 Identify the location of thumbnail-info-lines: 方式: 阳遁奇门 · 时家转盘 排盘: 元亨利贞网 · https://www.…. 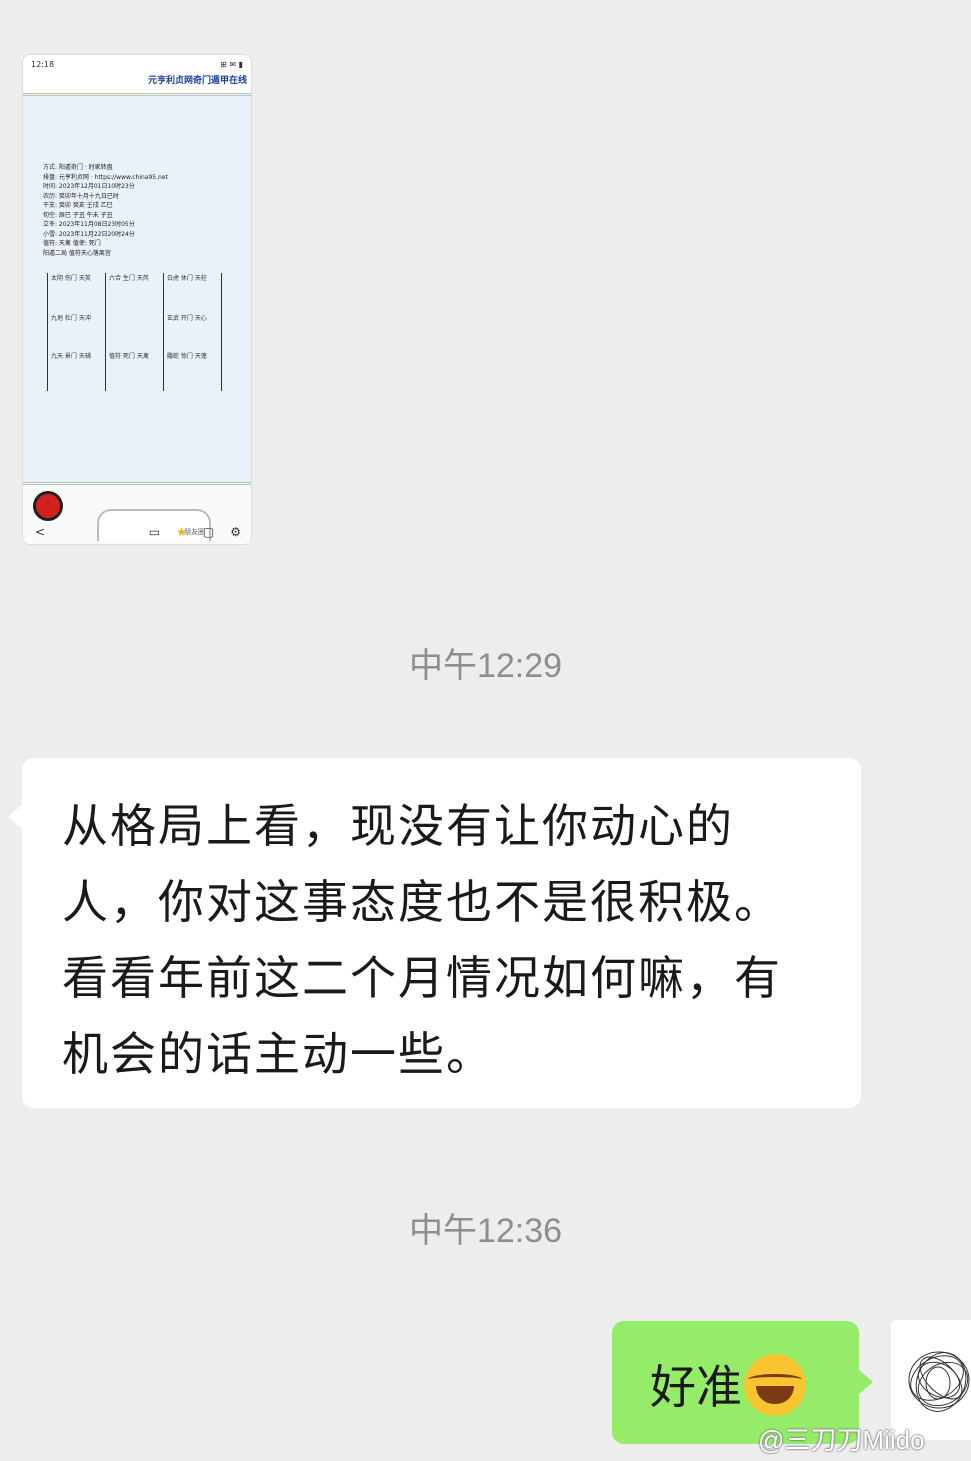
(138, 210).